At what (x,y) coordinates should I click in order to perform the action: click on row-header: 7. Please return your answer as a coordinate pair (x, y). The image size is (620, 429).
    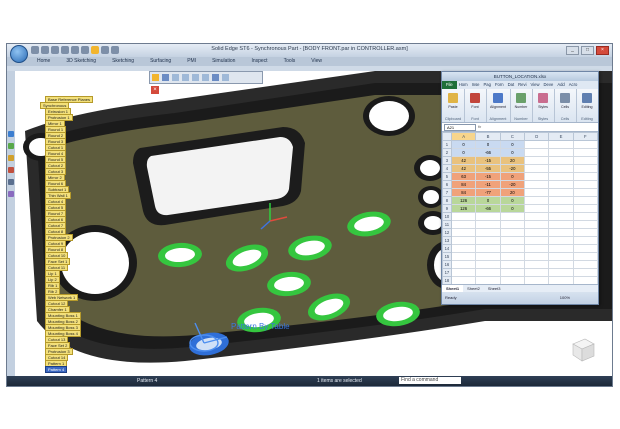
    Looking at the image, I should click on (447, 192).